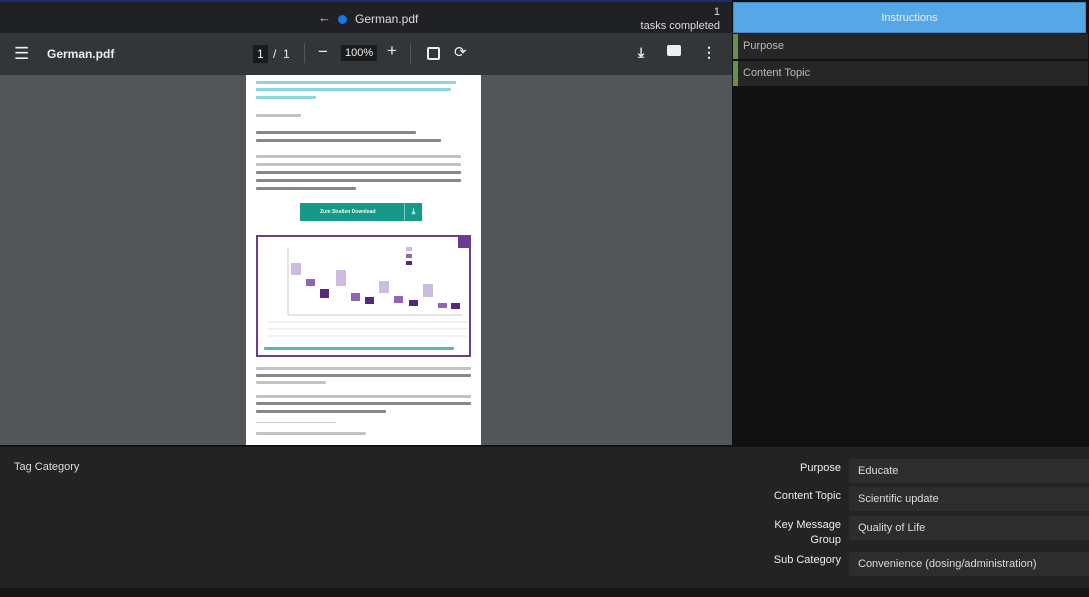 This screenshot has height=597, width=1089. I want to click on tag-category-title: Tag Category, so click(47, 467).